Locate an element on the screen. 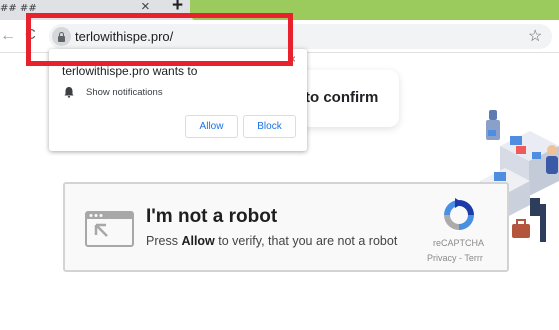 The image size is (559, 330). back-icon: ← is located at coordinates (8, 36).